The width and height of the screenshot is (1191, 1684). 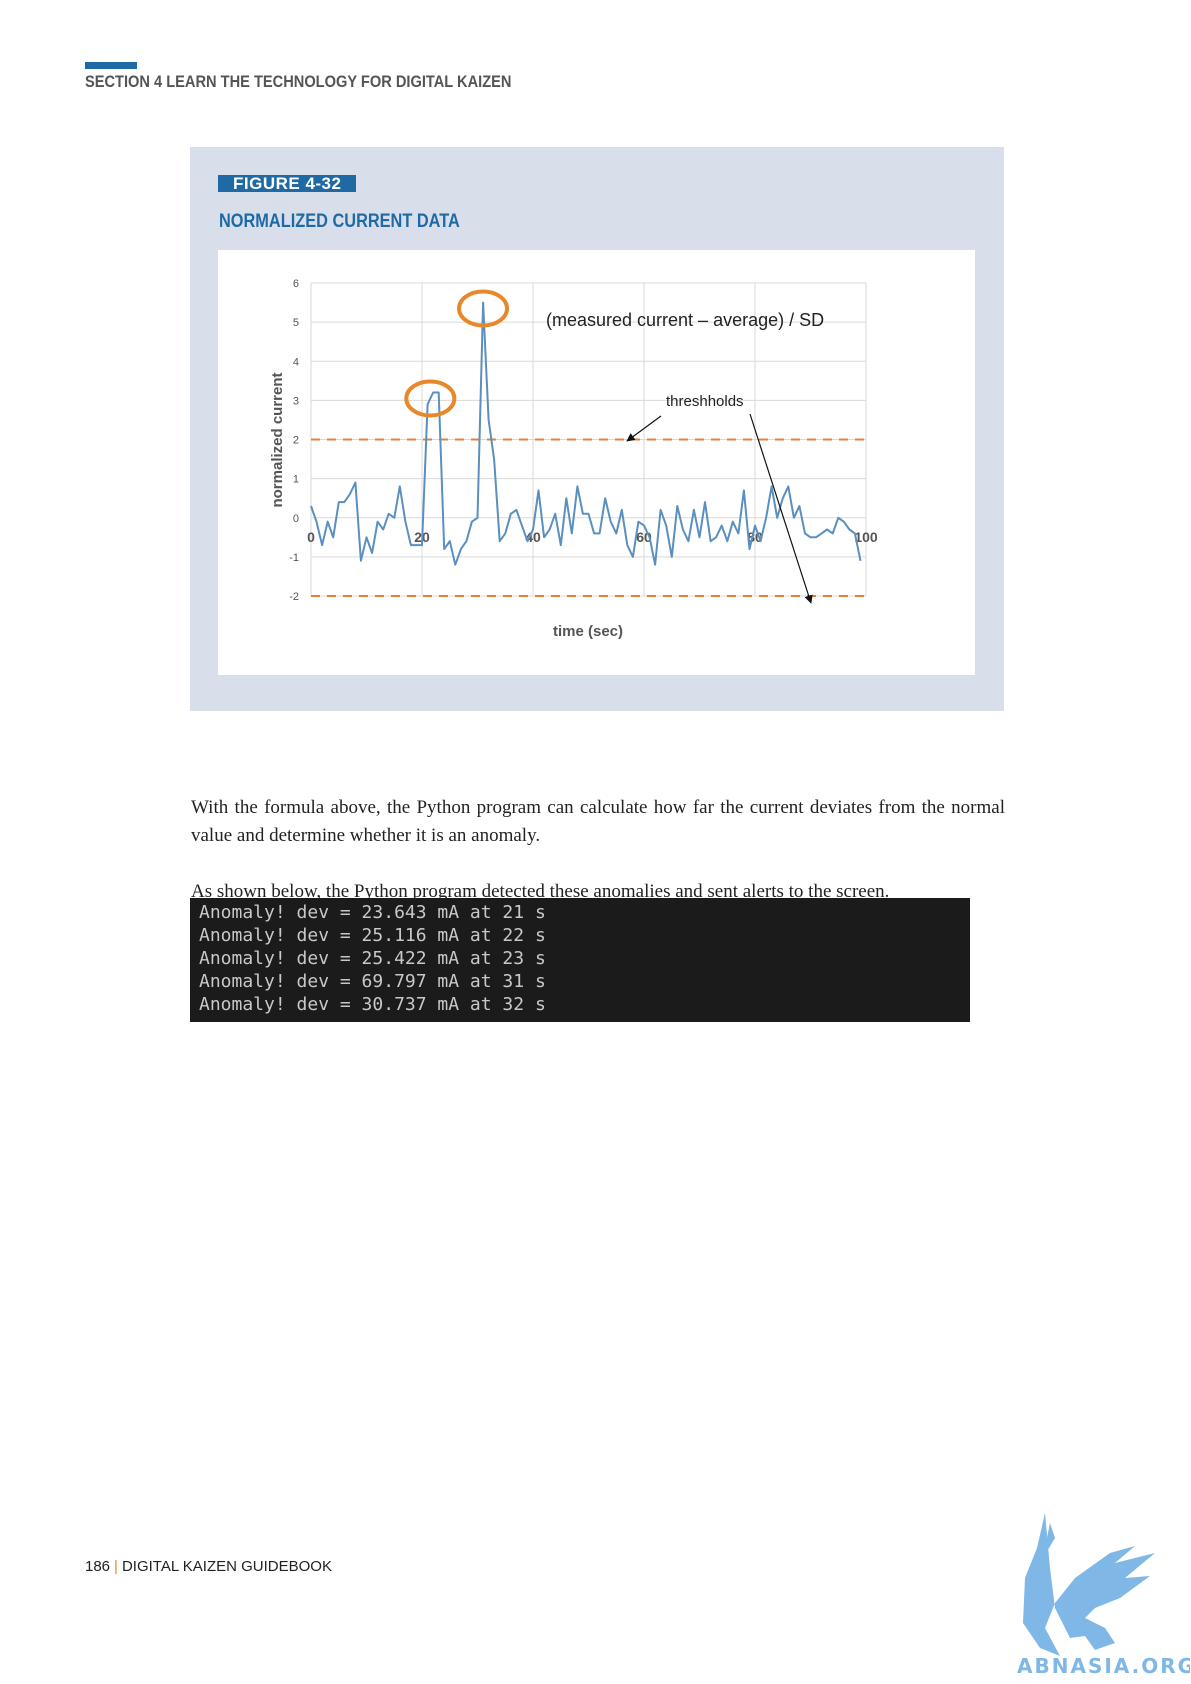 What do you see at coordinates (372, 912) in the screenshot?
I see `terminal-line: Anomaly! dev = 23.643 mA at 21 s` at bounding box center [372, 912].